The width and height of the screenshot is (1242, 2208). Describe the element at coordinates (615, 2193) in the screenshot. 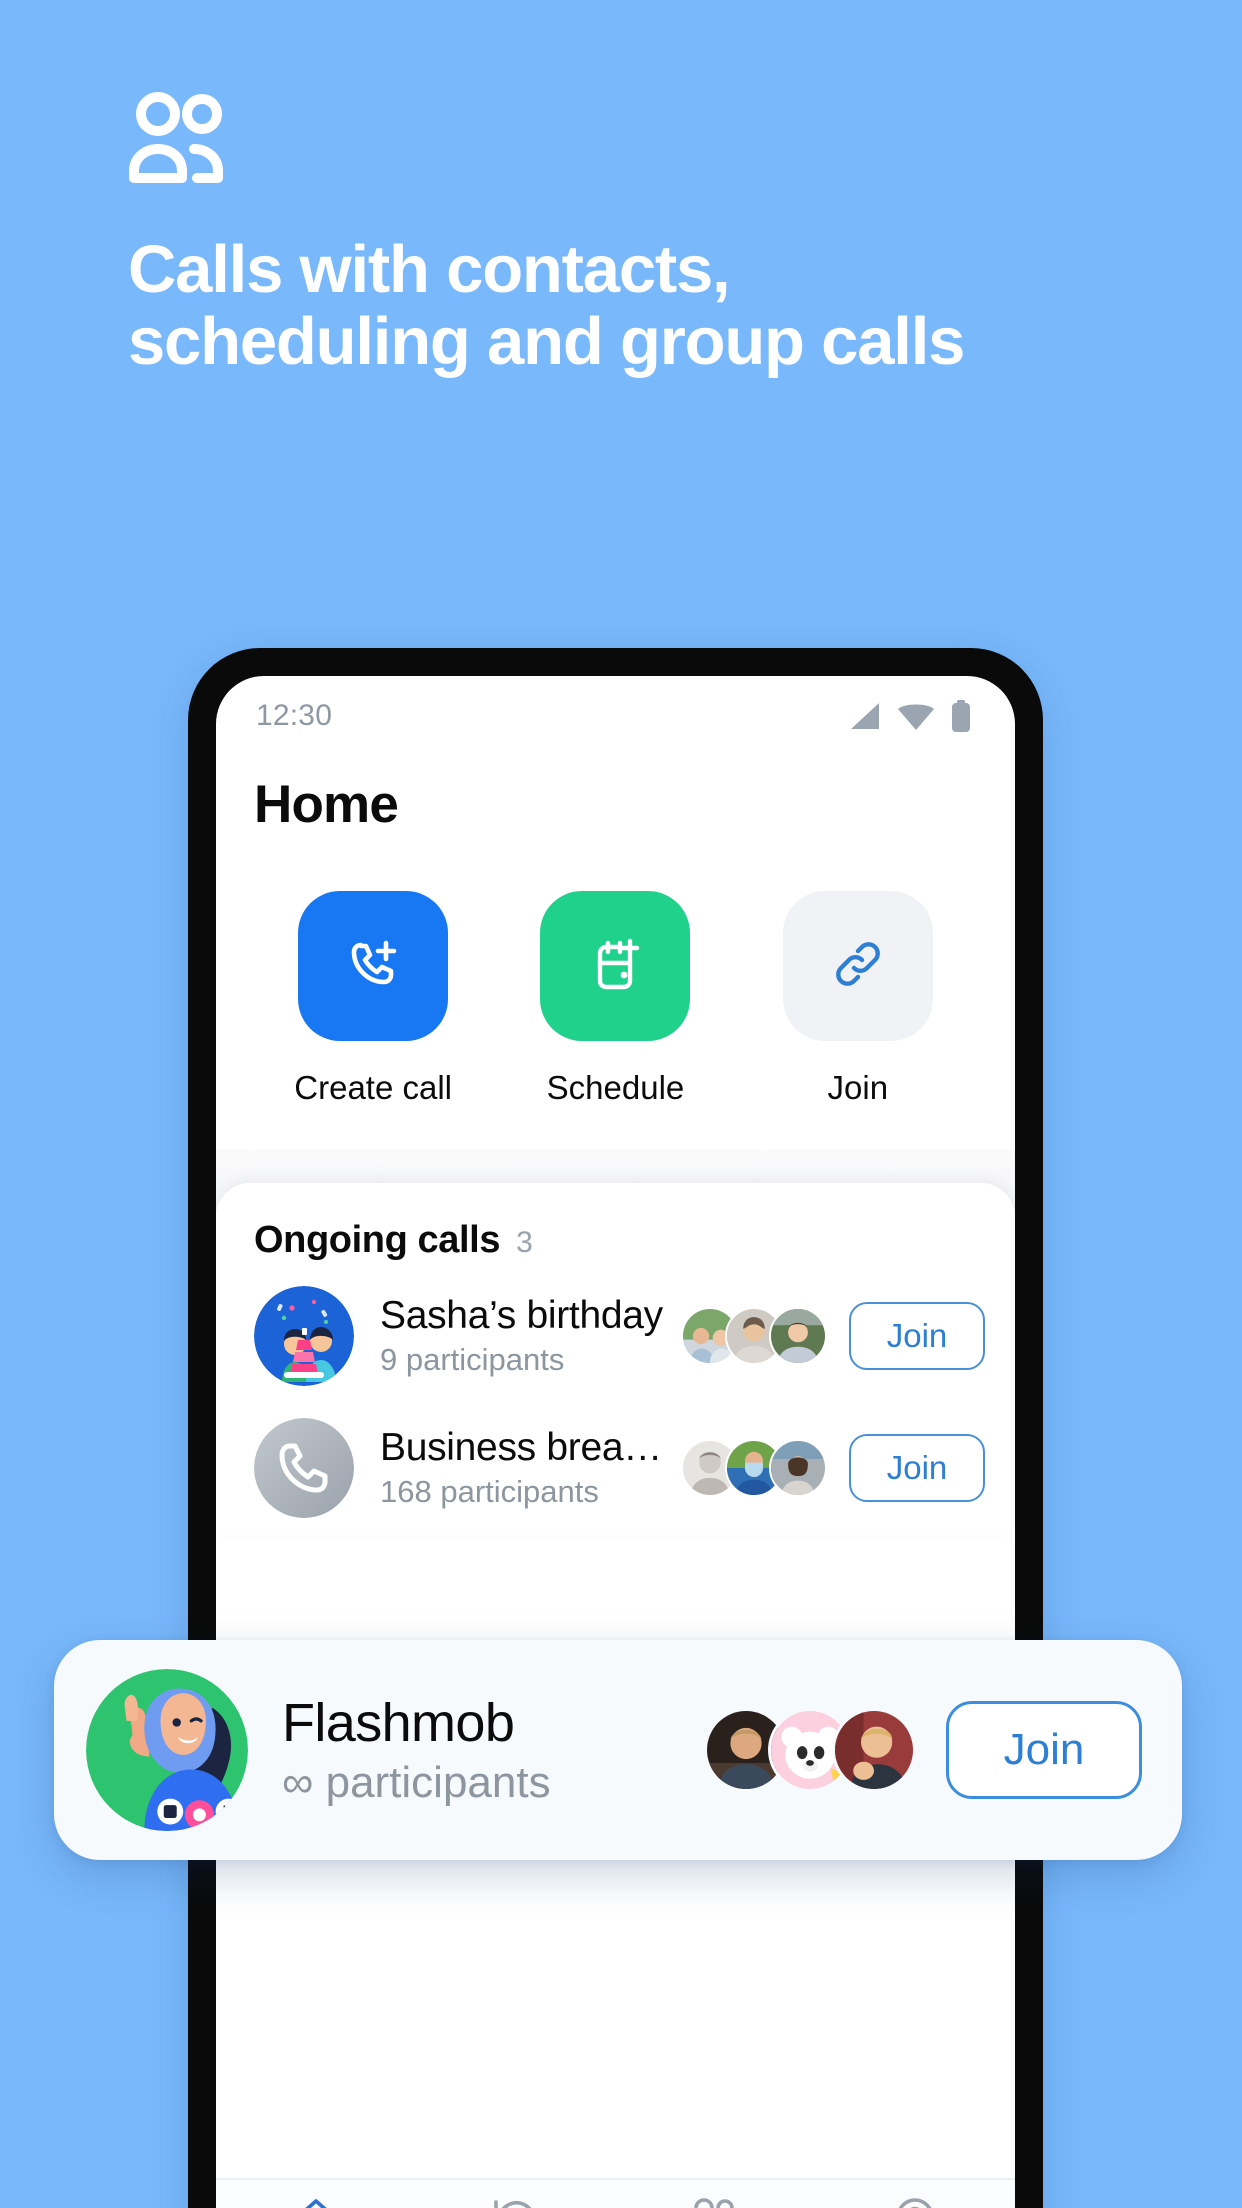

I see `bottom-navigation: Home History` at that location.